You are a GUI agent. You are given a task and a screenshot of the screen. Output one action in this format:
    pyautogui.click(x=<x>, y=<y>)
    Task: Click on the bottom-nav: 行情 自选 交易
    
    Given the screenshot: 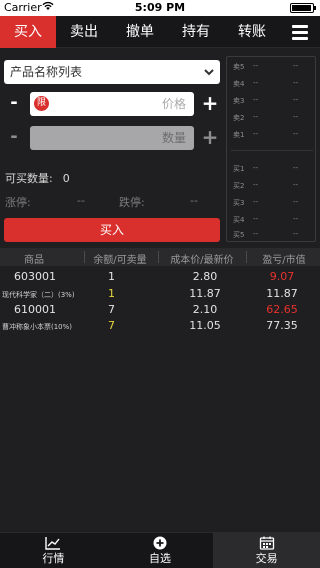 What is the action you would take?
    pyautogui.click(x=160, y=550)
    